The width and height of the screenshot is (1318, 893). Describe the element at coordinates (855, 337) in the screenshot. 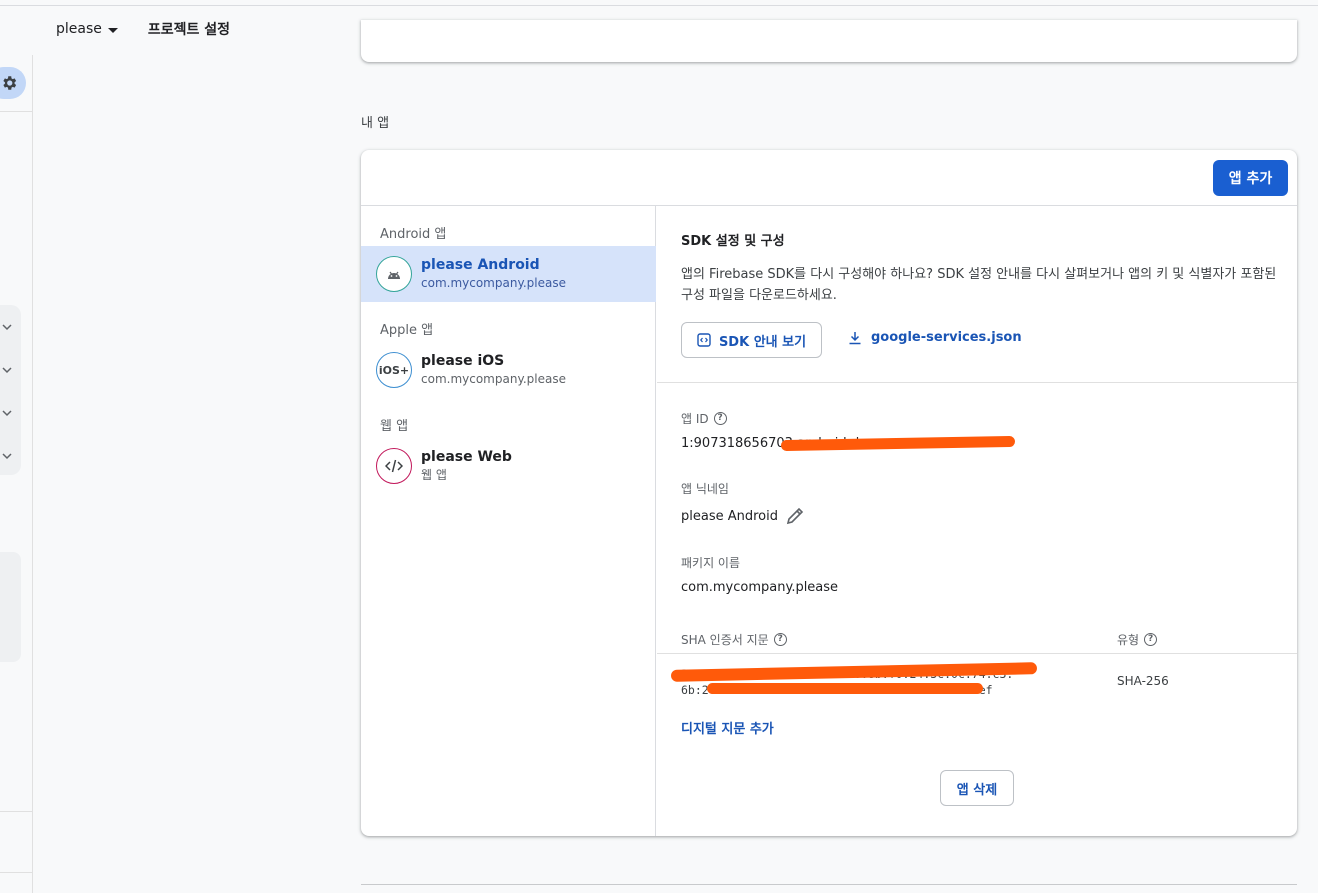

I see `download-icon` at that location.